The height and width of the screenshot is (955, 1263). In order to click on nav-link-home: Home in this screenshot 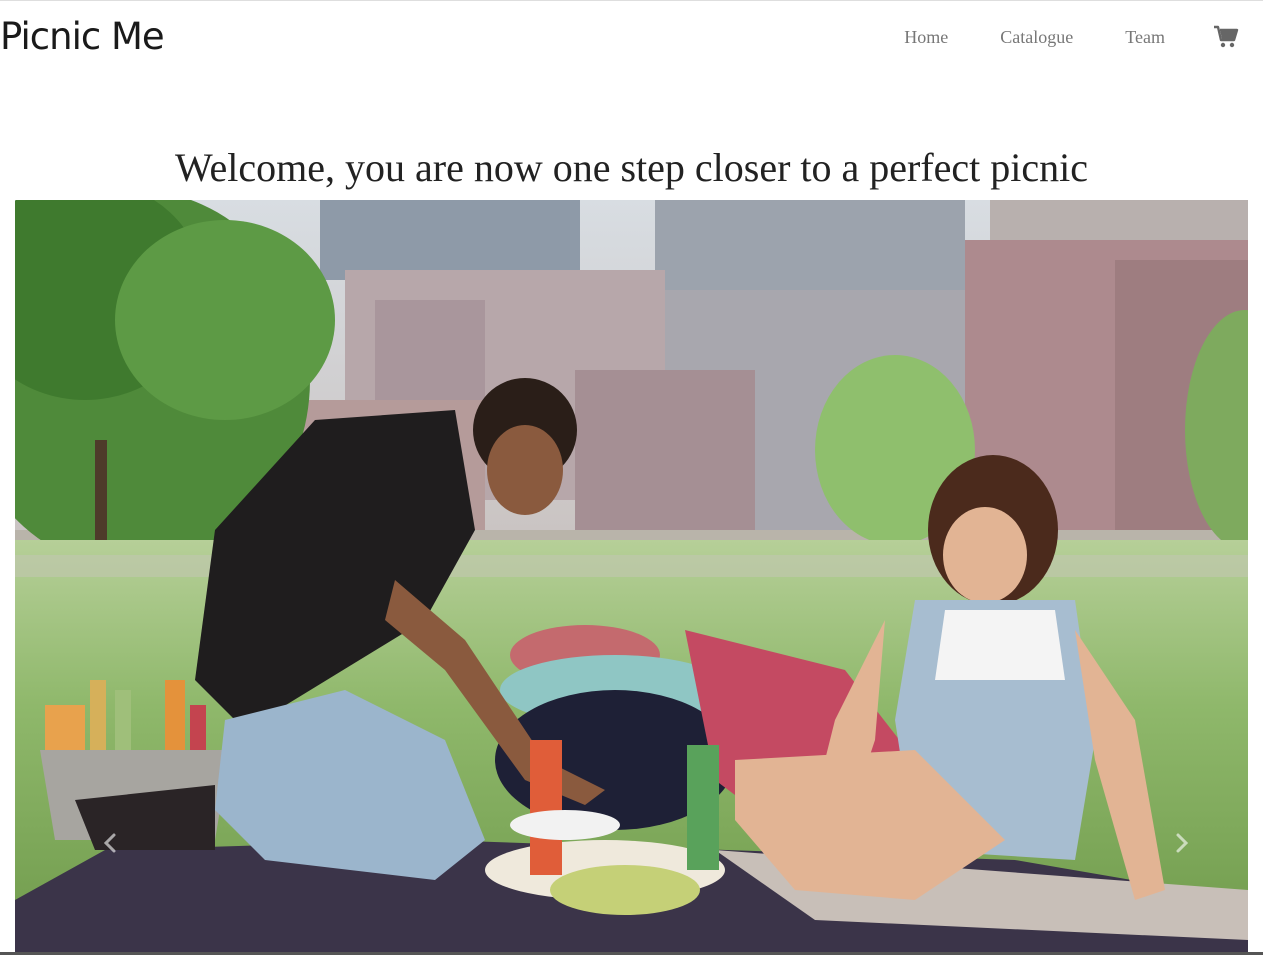, I will do `click(926, 37)`.